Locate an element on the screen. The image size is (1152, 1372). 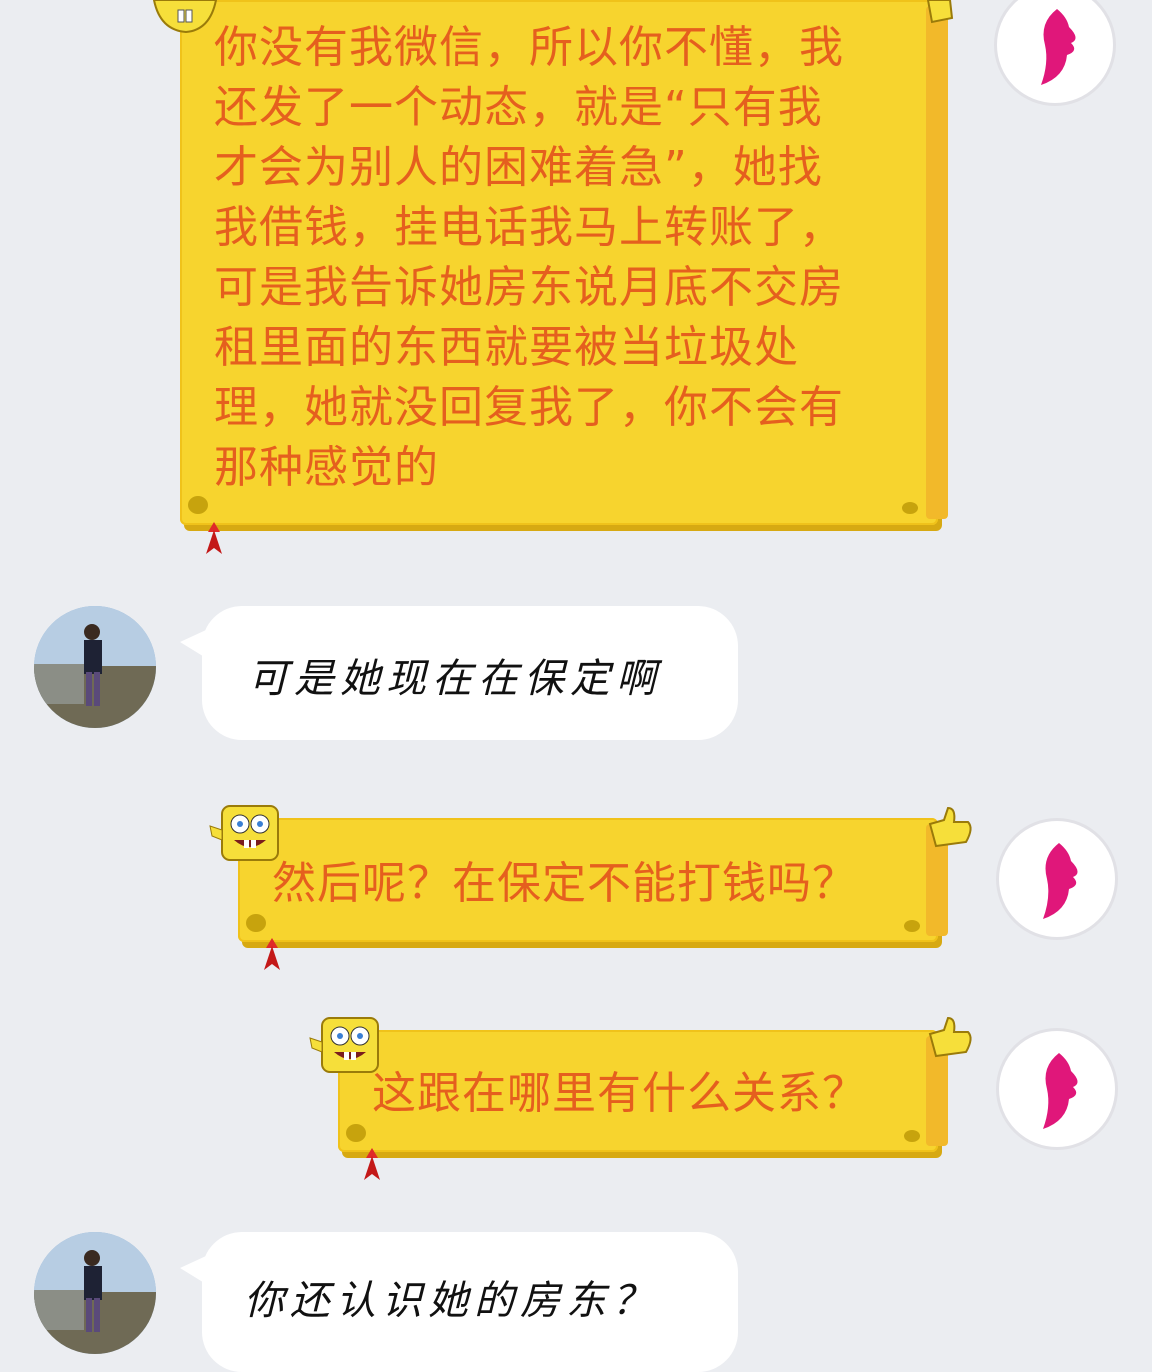
message-bubble-her-3: 这跟在哪里有什么关系？ is located at coordinates (643, 1091).